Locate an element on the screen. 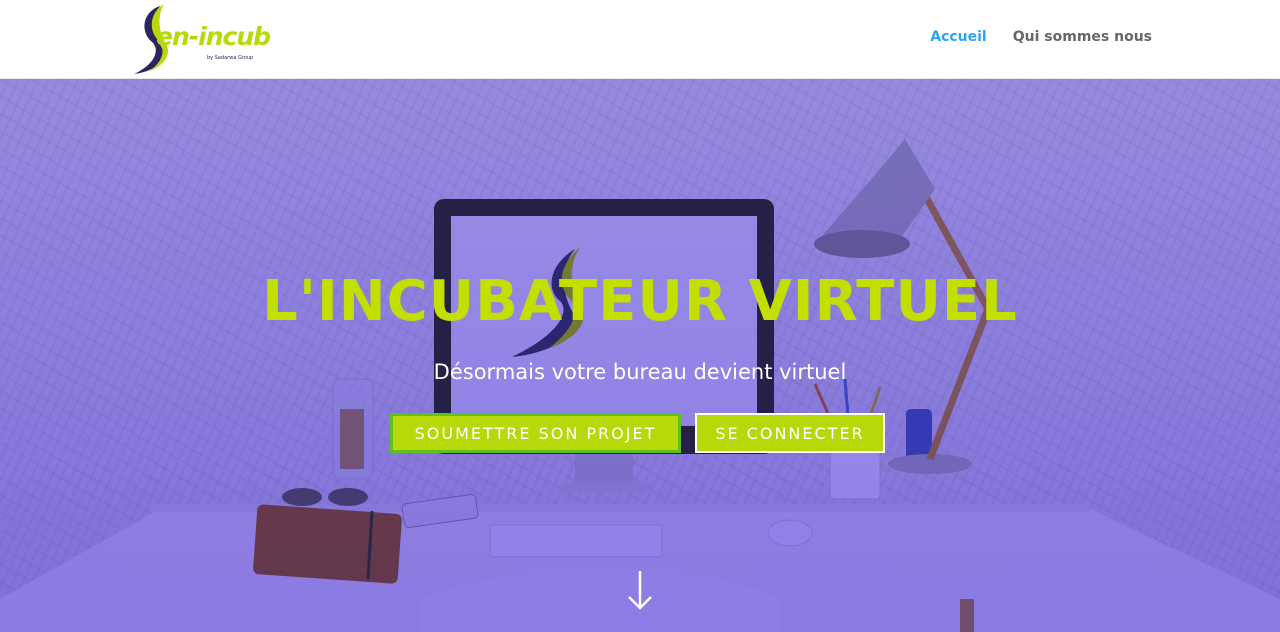 This screenshot has height=632, width=1280. logo-tagline: by Sadarwa Group is located at coordinates (230, 58).